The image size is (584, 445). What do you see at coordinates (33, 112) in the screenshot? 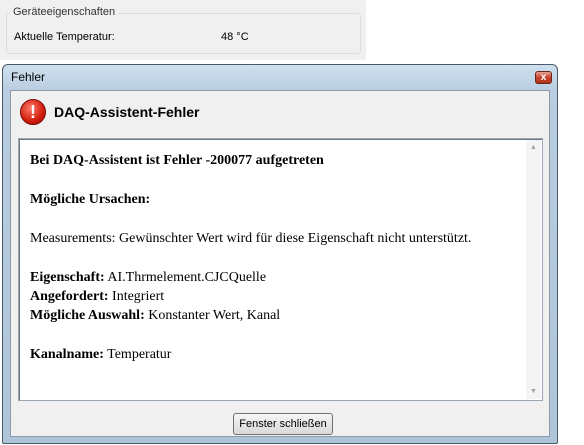
I see `error-icon: !` at bounding box center [33, 112].